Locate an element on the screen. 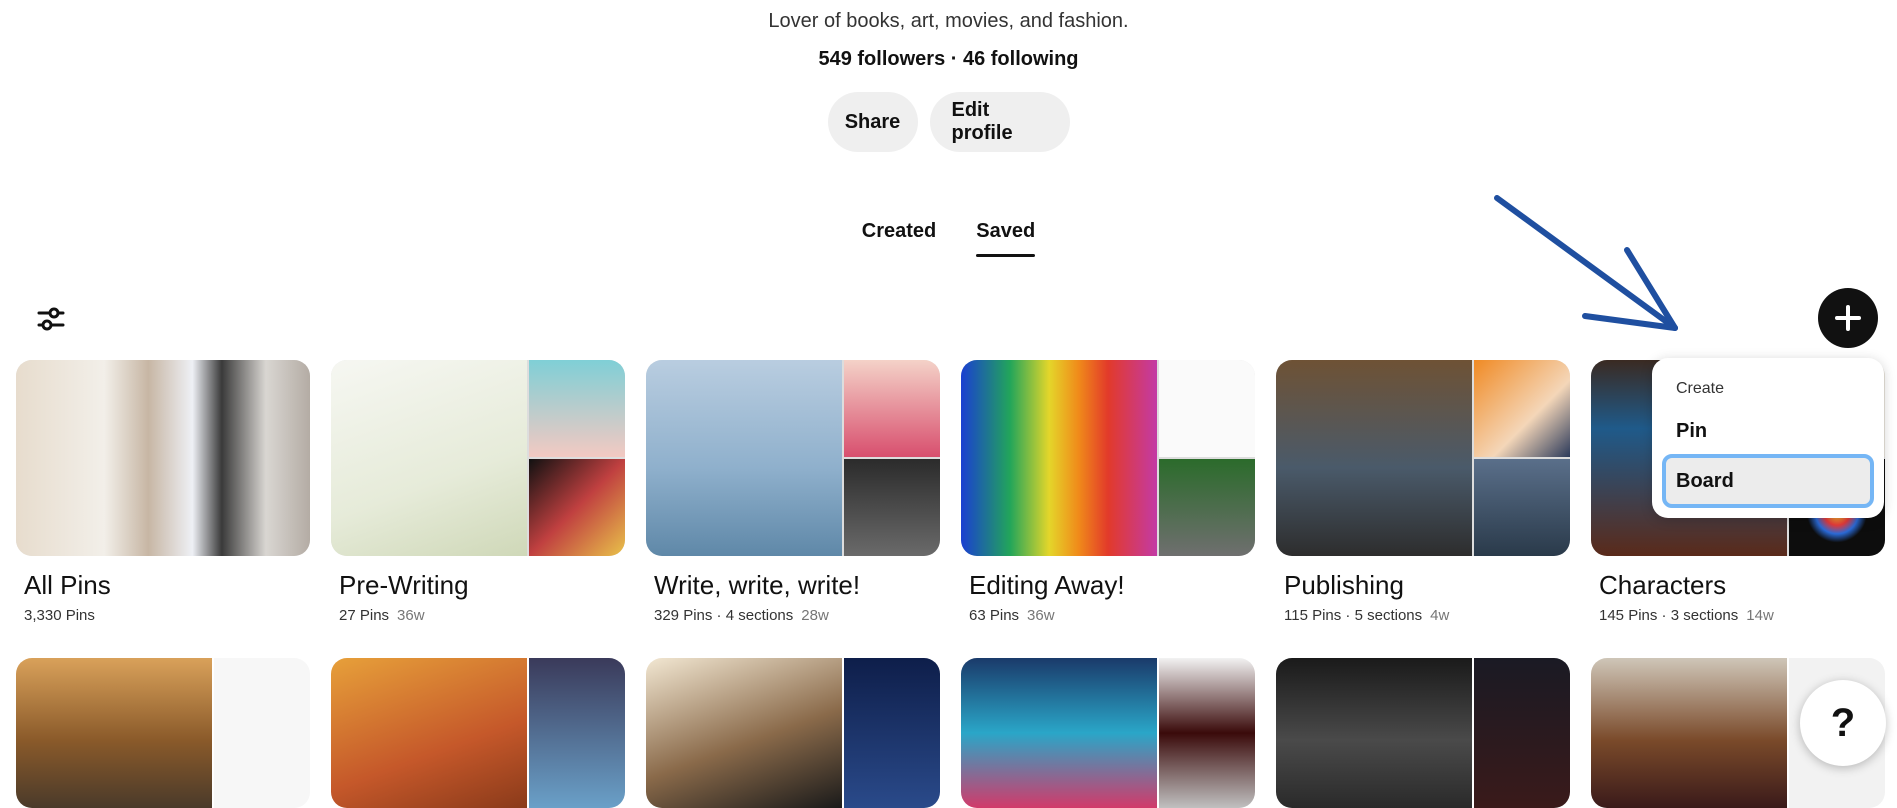  board-title: Write, write, write! is located at coordinates (757, 585).